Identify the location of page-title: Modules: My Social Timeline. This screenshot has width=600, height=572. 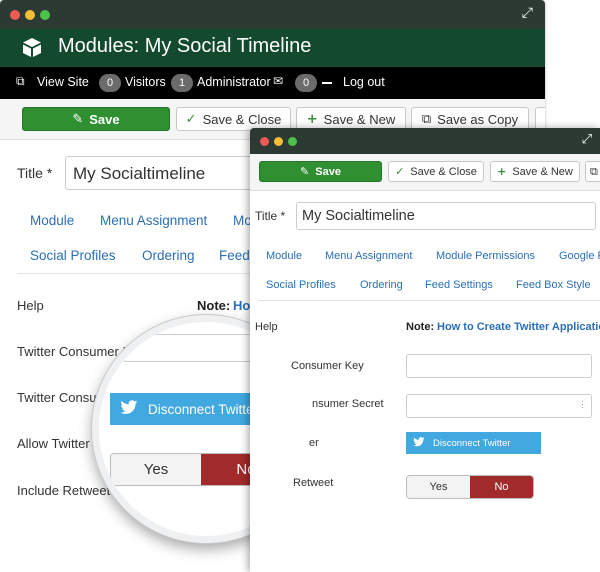
(185, 46).